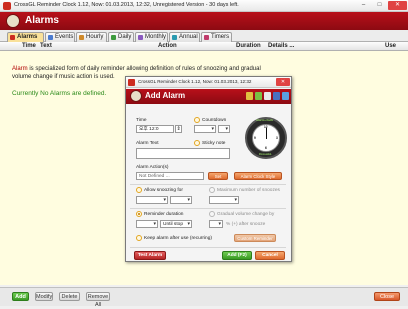 The height and width of the screenshot is (309, 408). What do you see at coordinates (178, 238) in the screenshot?
I see `keep-alarm-label: Keep alarm after use (recurring)` at bounding box center [178, 238].